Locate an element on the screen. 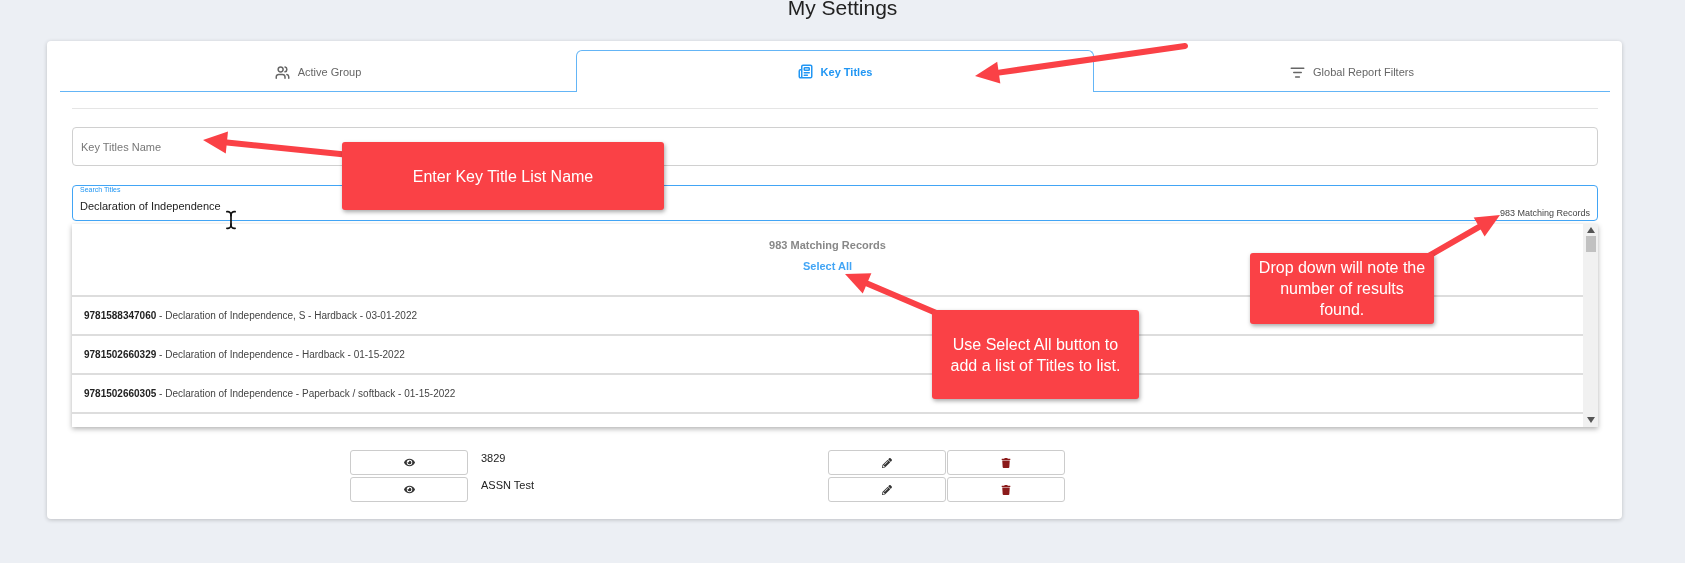 The width and height of the screenshot is (1685, 563). list-name: 3829 is located at coordinates (493, 458).